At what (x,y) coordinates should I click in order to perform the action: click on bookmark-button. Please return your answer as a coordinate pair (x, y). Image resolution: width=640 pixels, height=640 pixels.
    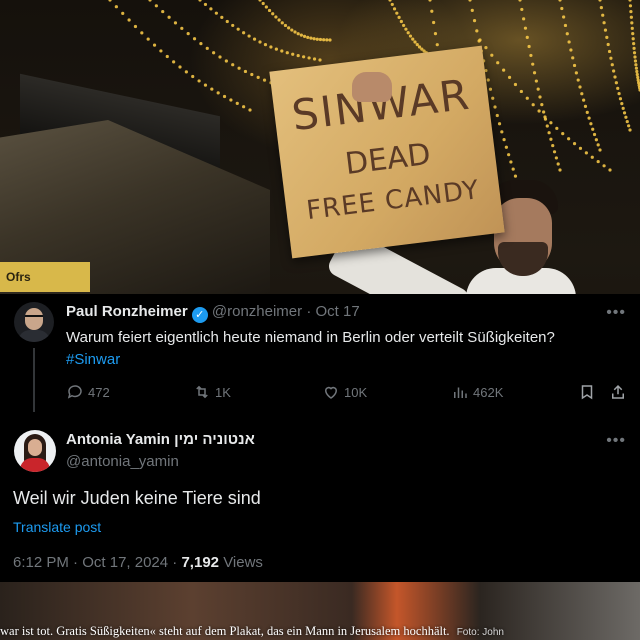
    Looking at the image, I should click on (589, 392).